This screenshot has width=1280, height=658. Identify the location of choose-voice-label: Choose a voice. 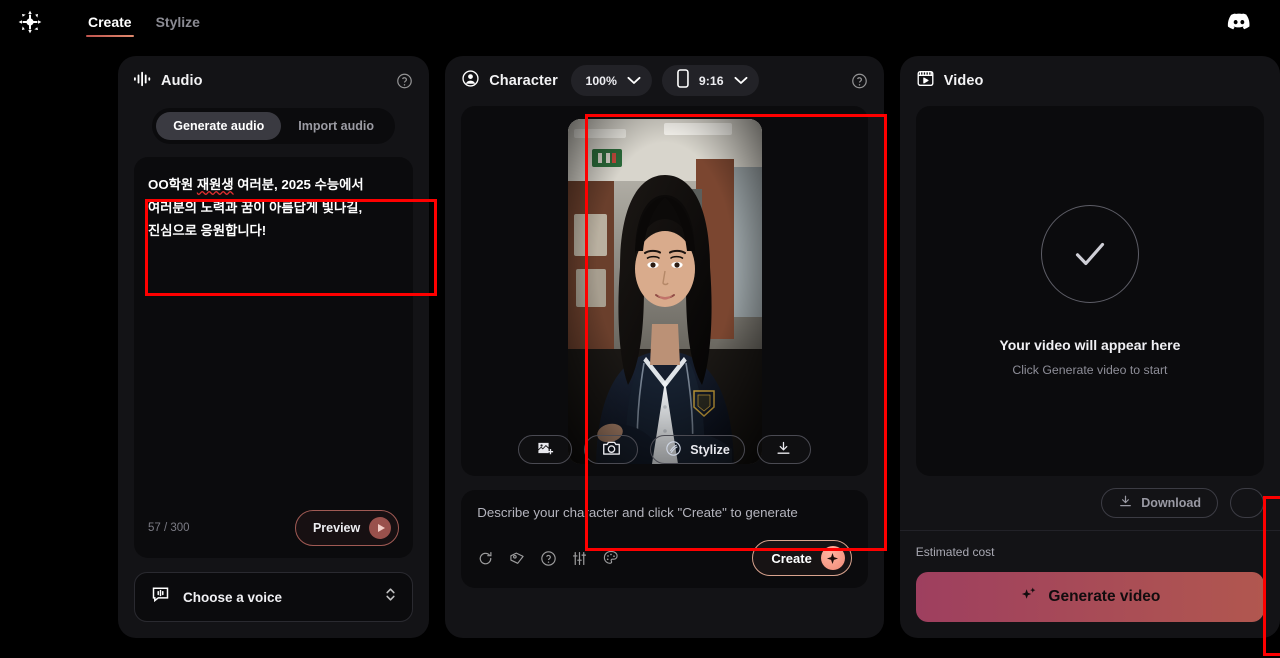
(233, 597).